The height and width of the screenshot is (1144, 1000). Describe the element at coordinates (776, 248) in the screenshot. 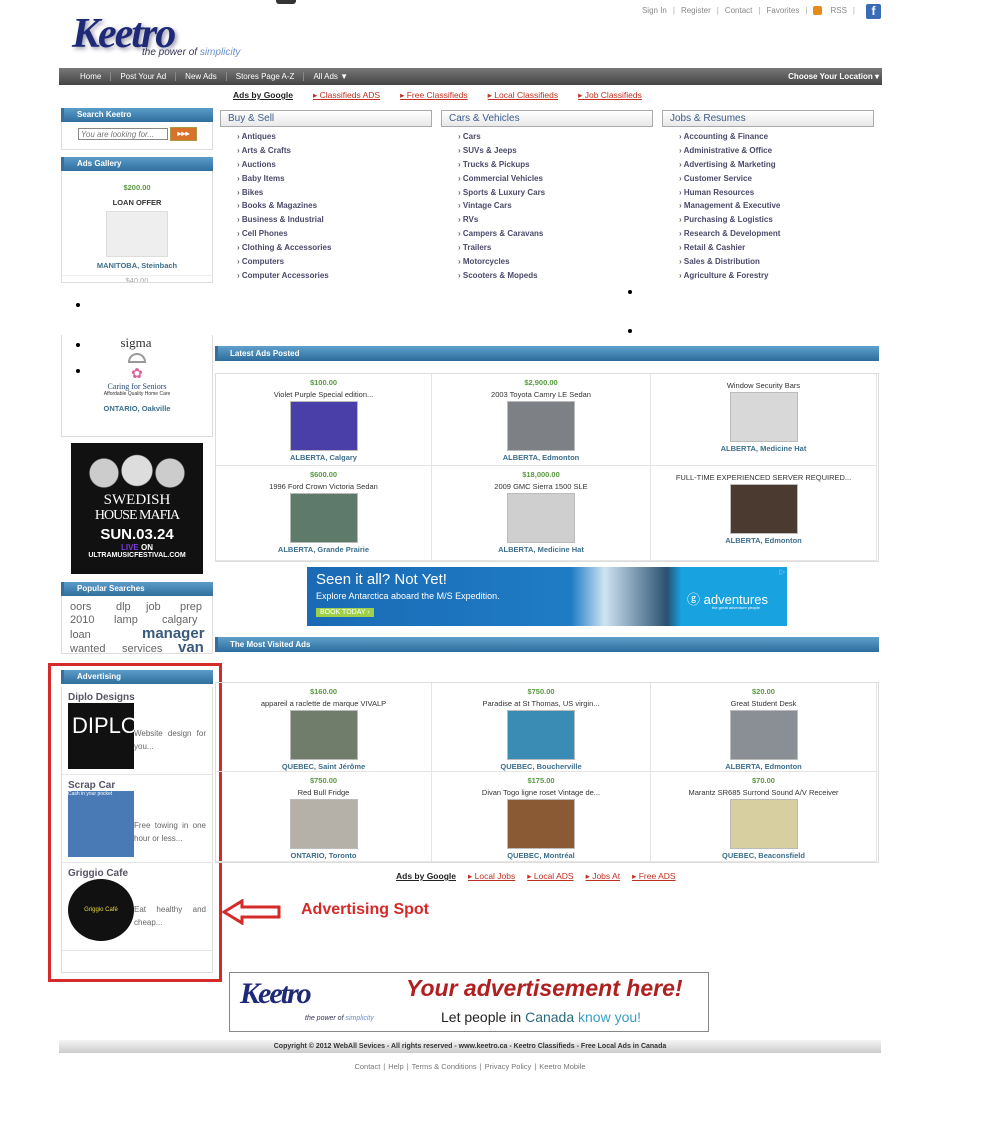

I see `category-link: Retail & Cashier` at that location.